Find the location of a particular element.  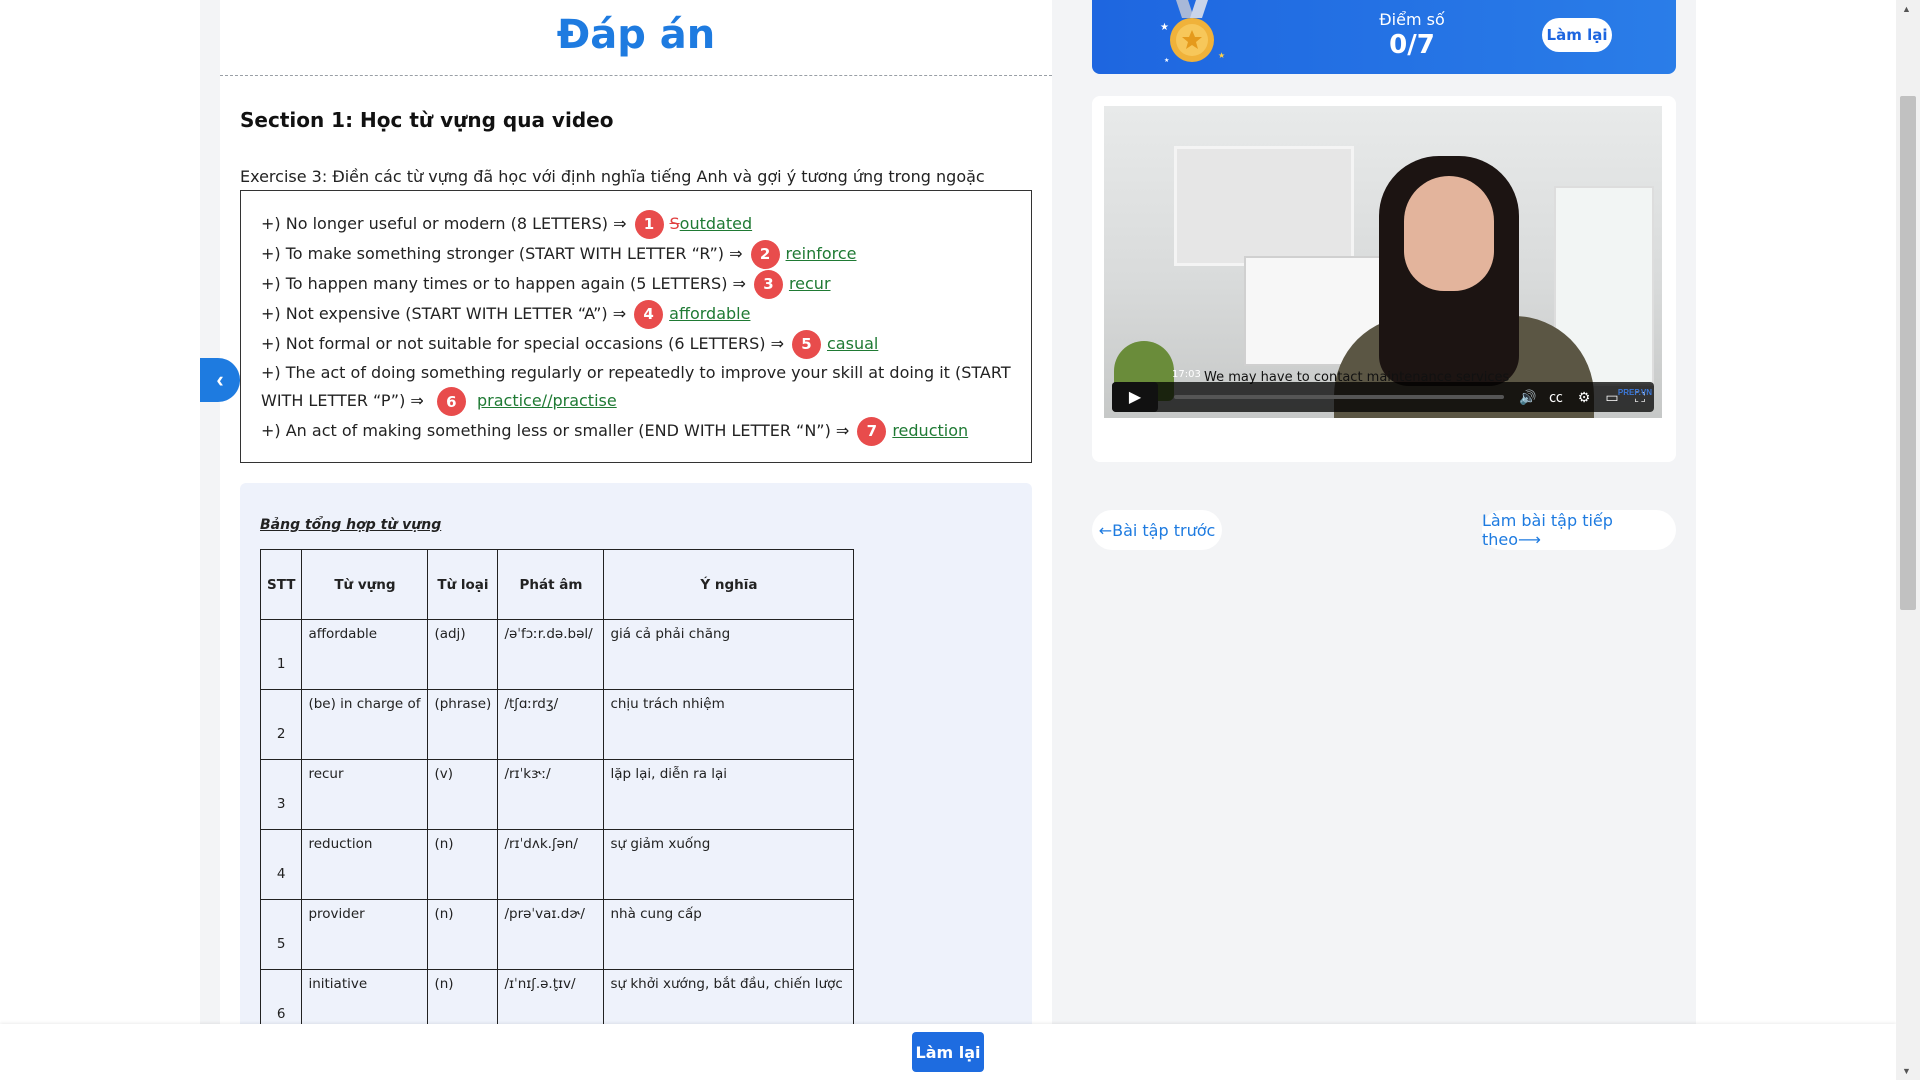

bottom-retry-button: Làm lại is located at coordinates (948, 1052).